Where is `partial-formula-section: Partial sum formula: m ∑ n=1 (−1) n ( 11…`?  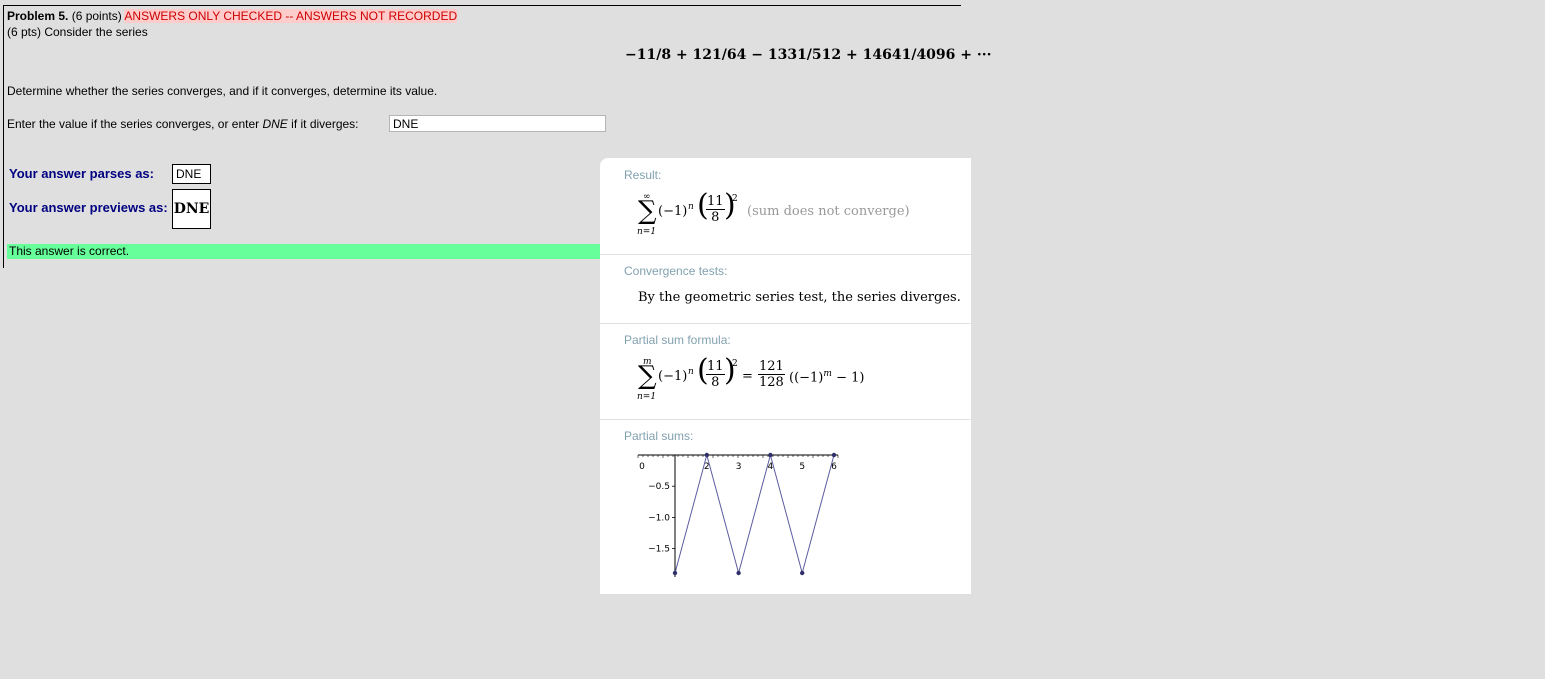 partial-formula-section: Partial sum formula: m ∑ n=1 (−1) n ( 11… is located at coordinates (785, 371).